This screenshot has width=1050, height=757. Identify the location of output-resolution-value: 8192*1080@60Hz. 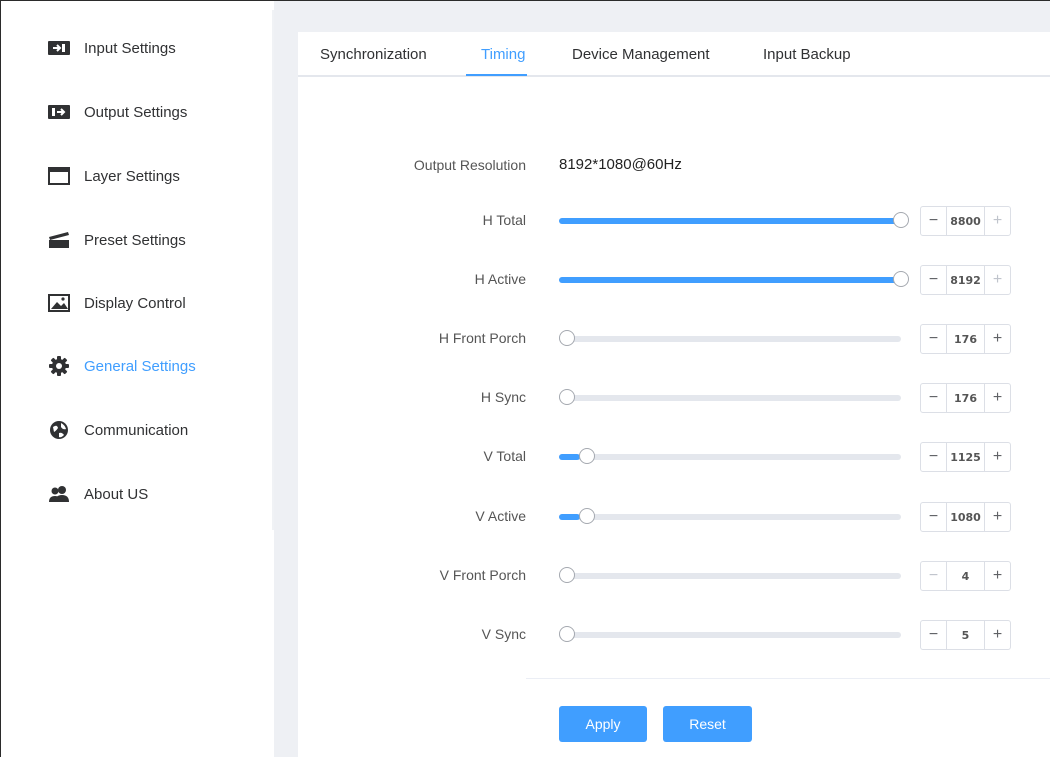
(620, 164).